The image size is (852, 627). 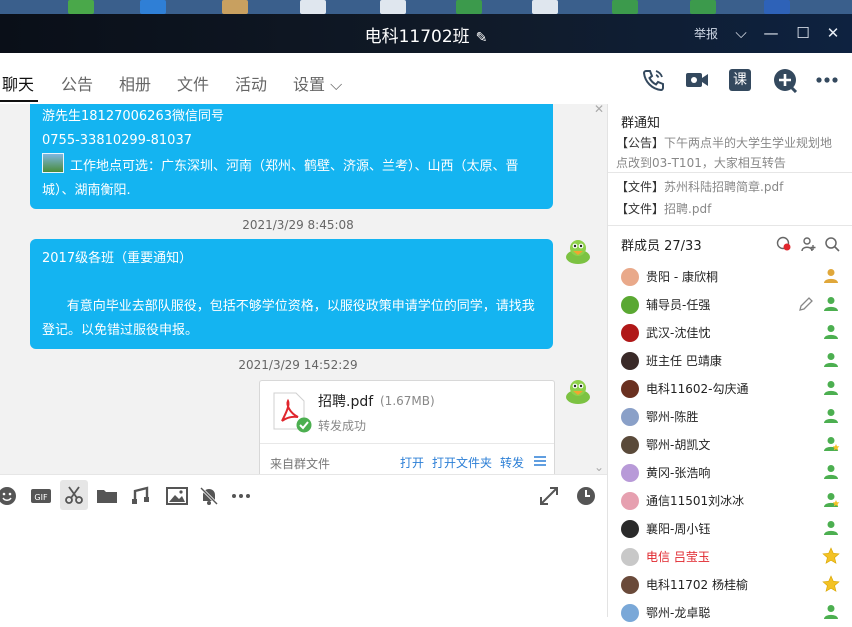 I want to click on member-row: 贵阳 - 康欣桐, so click(x=730, y=277).